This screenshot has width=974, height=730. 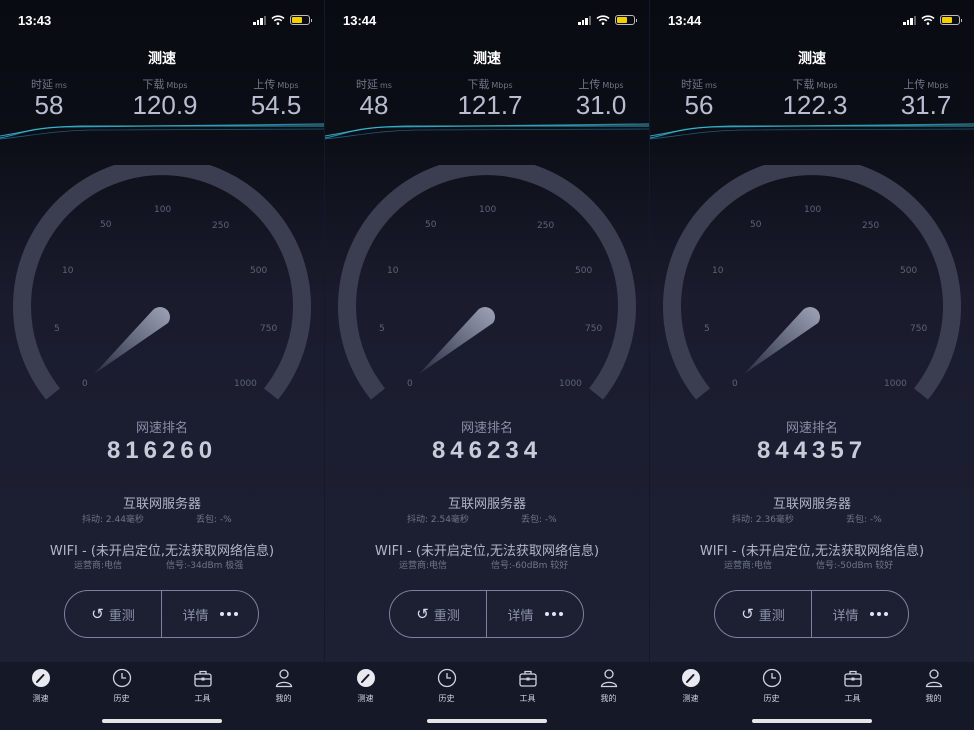 What do you see at coordinates (113, 520) in the screenshot?
I see `jitter-value: 抖动: 2.44毫秒` at bounding box center [113, 520].